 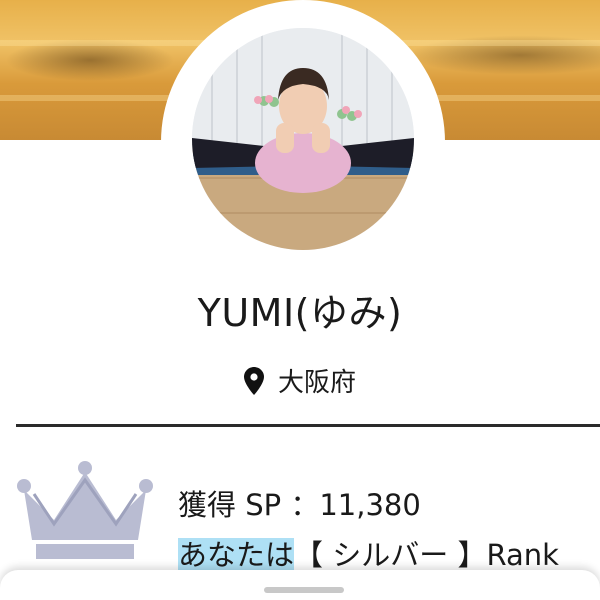 I want to click on sheet-drag-handle, so click(x=304, y=590).